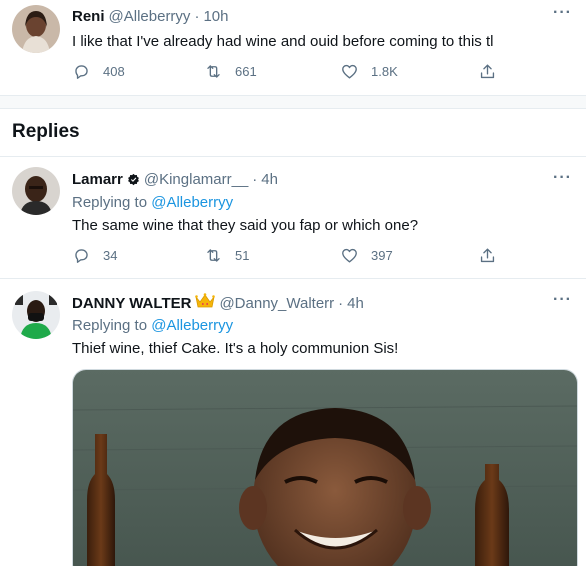  Describe the element at coordinates (94, 255) in the screenshot. I see `reply-button: 34` at that location.